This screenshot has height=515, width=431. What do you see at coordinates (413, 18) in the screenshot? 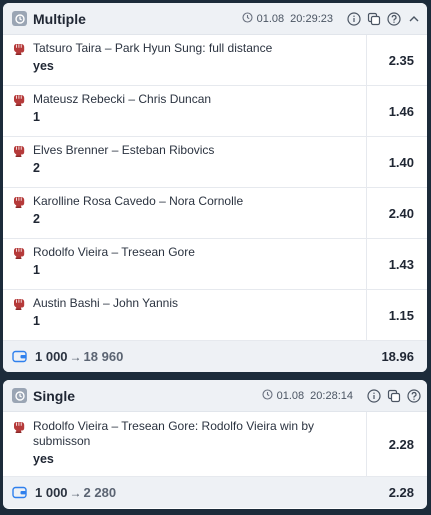
I see `chevron-up-icon` at bounding box center [413, 18].